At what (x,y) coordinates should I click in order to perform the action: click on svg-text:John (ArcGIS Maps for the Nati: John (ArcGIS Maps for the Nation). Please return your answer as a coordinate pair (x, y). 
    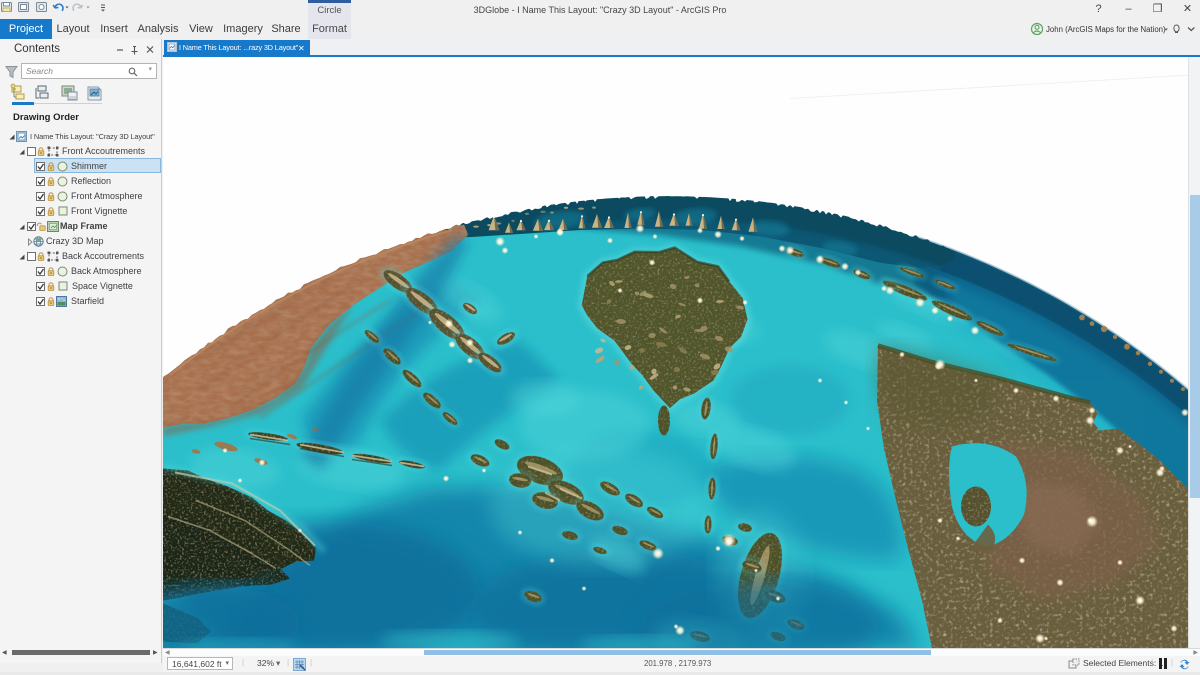
    Looking at the image, I should click on (1106, 29).